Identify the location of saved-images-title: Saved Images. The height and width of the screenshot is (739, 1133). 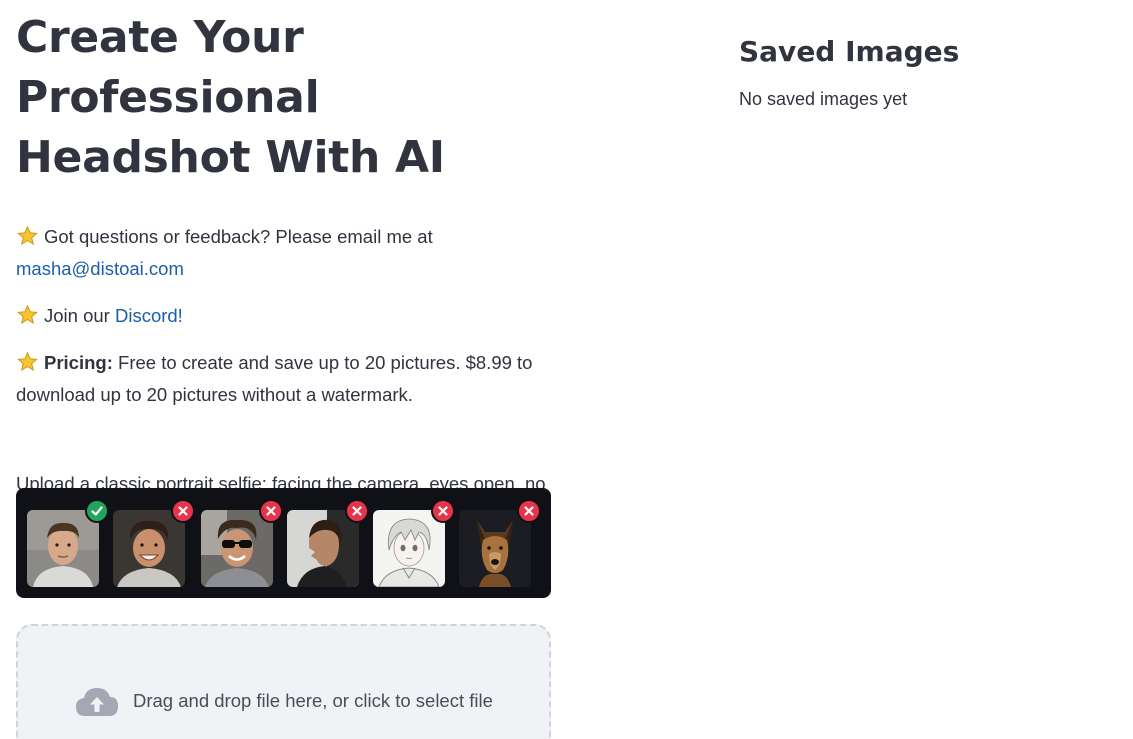
(849, 51).